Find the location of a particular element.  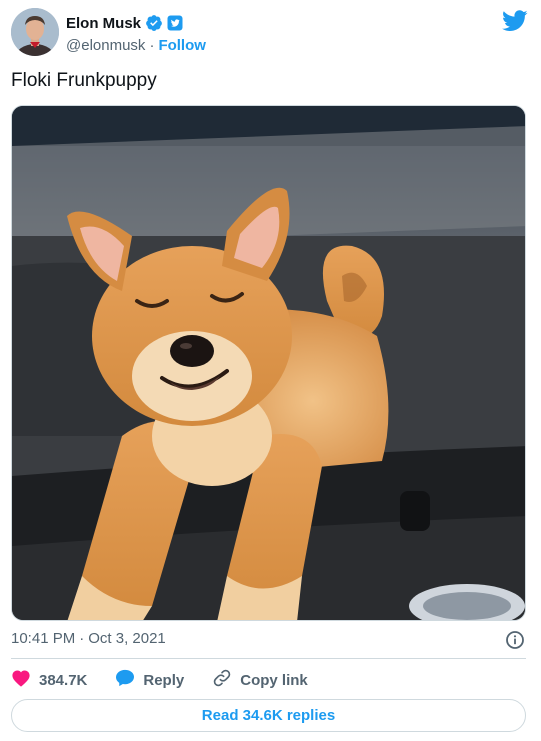

handle: @elonmusk is located at coordinates (105, 45).